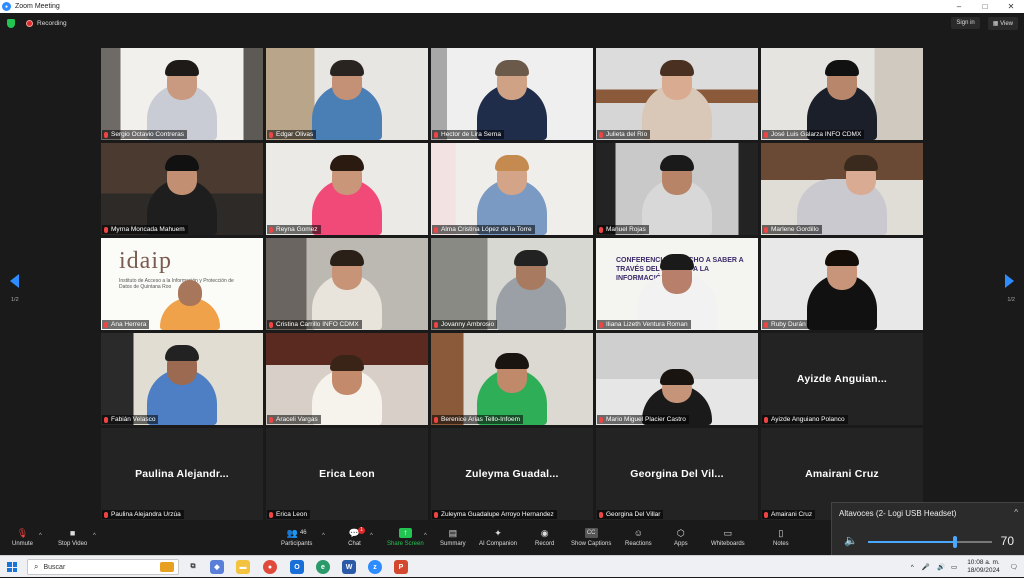 Image resolution: width=1024 pixels, height=578 pixels. Describe the element at coordinates (965, 23) in the screenshot. I see `sign-in-button: Sign in` at that location.